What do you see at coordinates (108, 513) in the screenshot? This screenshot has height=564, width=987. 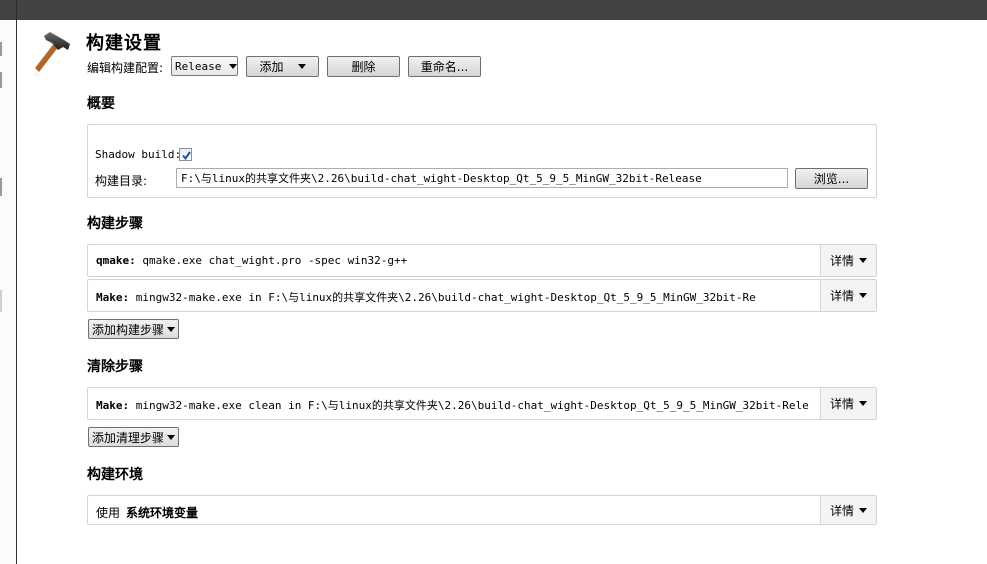 I see `env-use-label: 使用` at bounding box center [108, 513].